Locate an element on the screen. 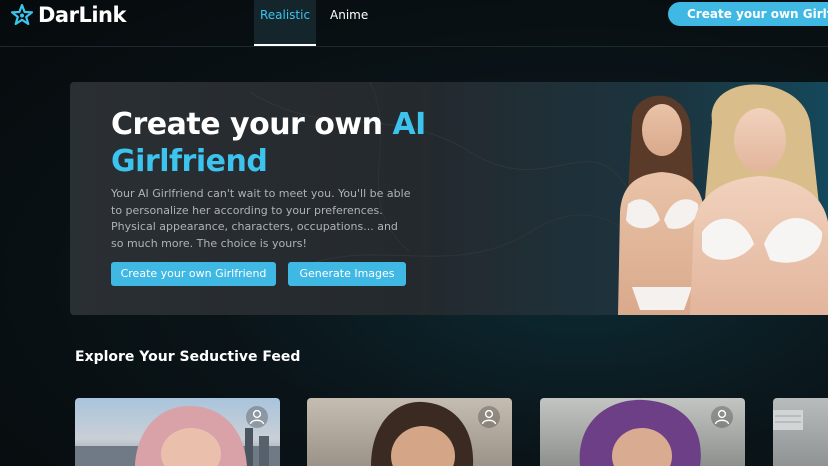 The height and width of the screenshot is (466, 828). tab-realistic: Realistic is located at coordinates (285, 23).